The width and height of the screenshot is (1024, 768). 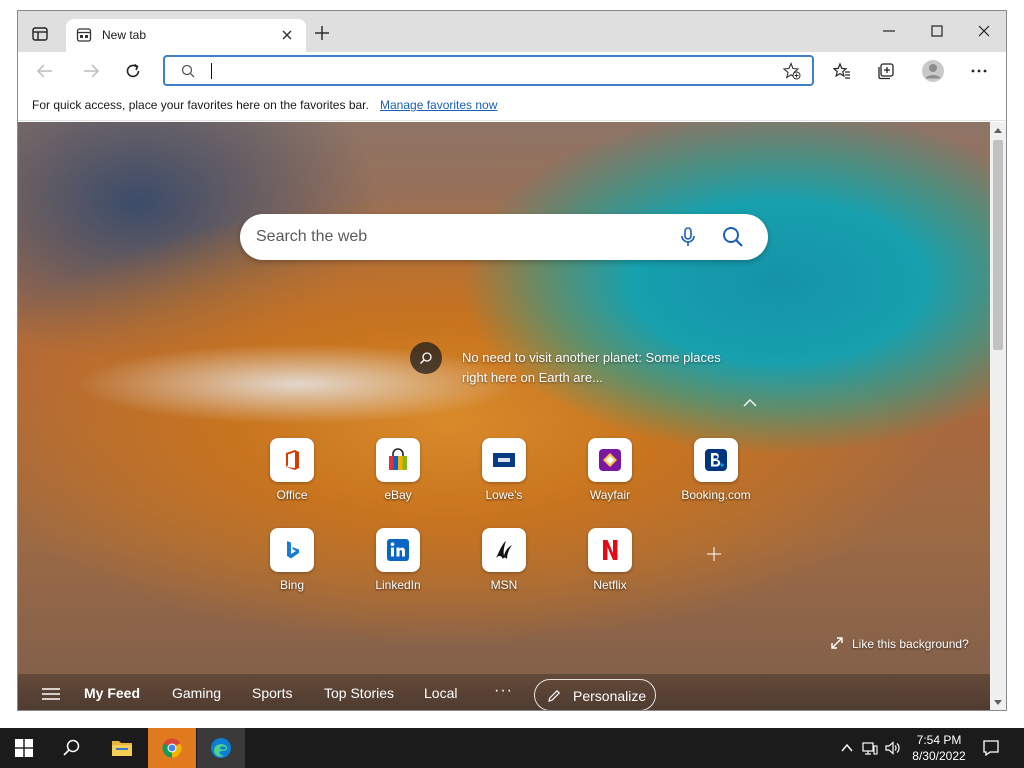 What do you see at coordinates (984, 31) in the screenshot?
I see `close-window-icon` at bounding box center [984, 31].